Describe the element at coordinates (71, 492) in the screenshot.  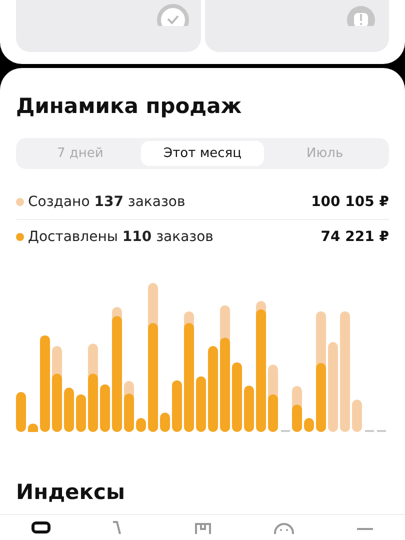
I see `section-title: Индексы` at that location.